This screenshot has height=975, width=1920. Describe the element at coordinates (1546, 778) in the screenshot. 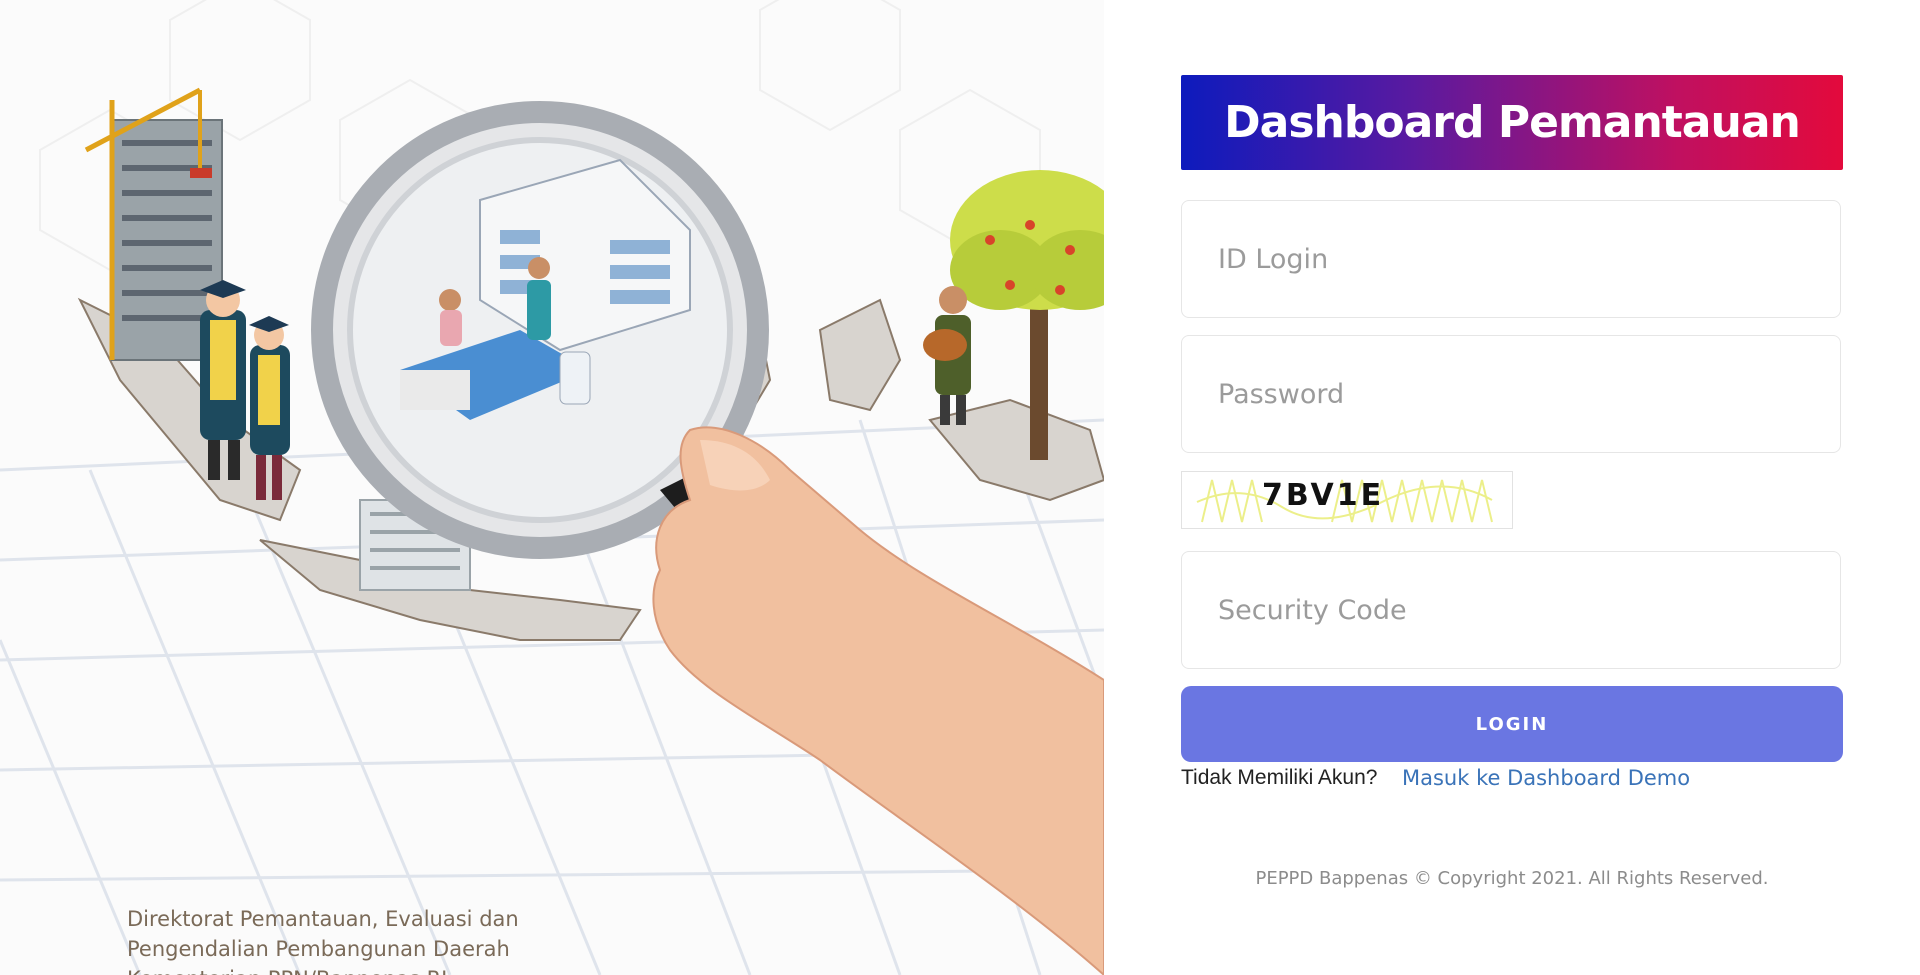

I see `demo-dashboard-link: Masuk ke Dashboard Demo` at that location.